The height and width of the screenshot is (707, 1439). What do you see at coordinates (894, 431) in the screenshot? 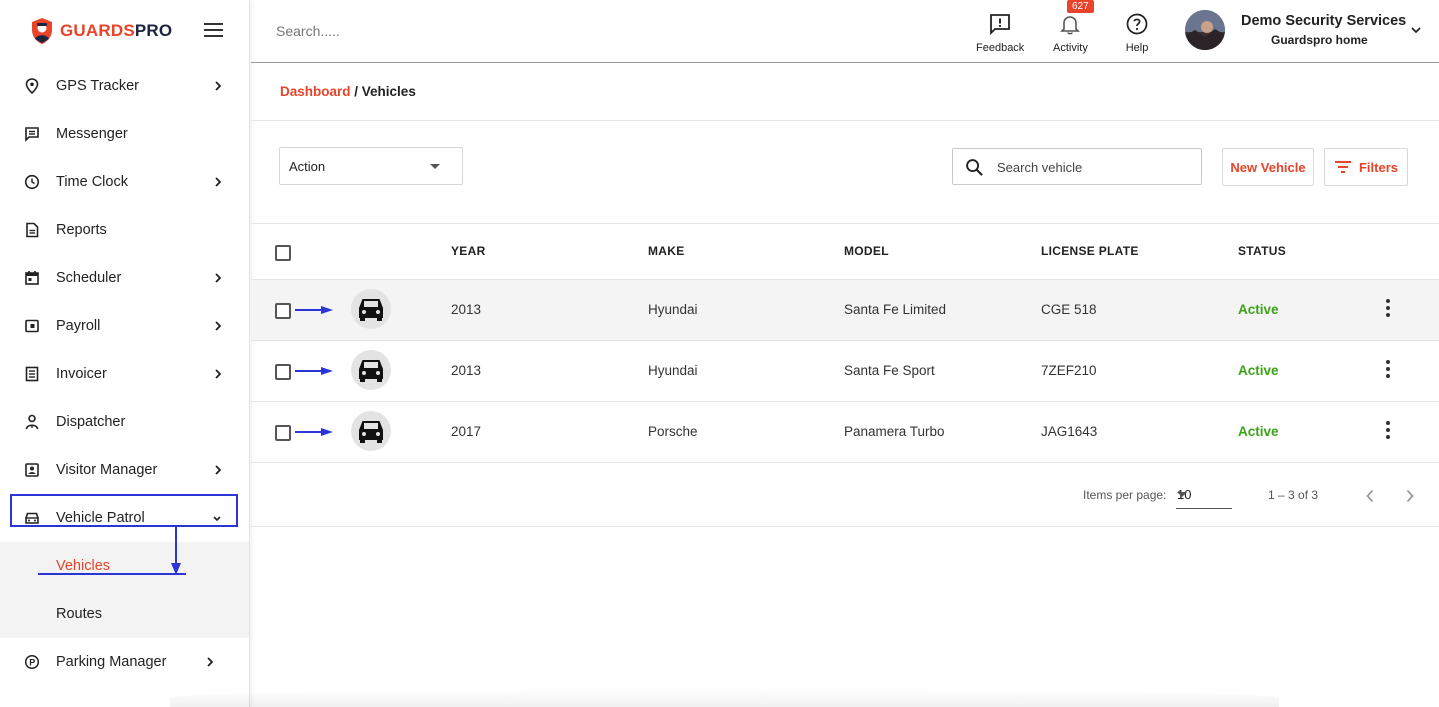
I see `cell-model: Panamera Turbo` at bounding box center [894, 431].